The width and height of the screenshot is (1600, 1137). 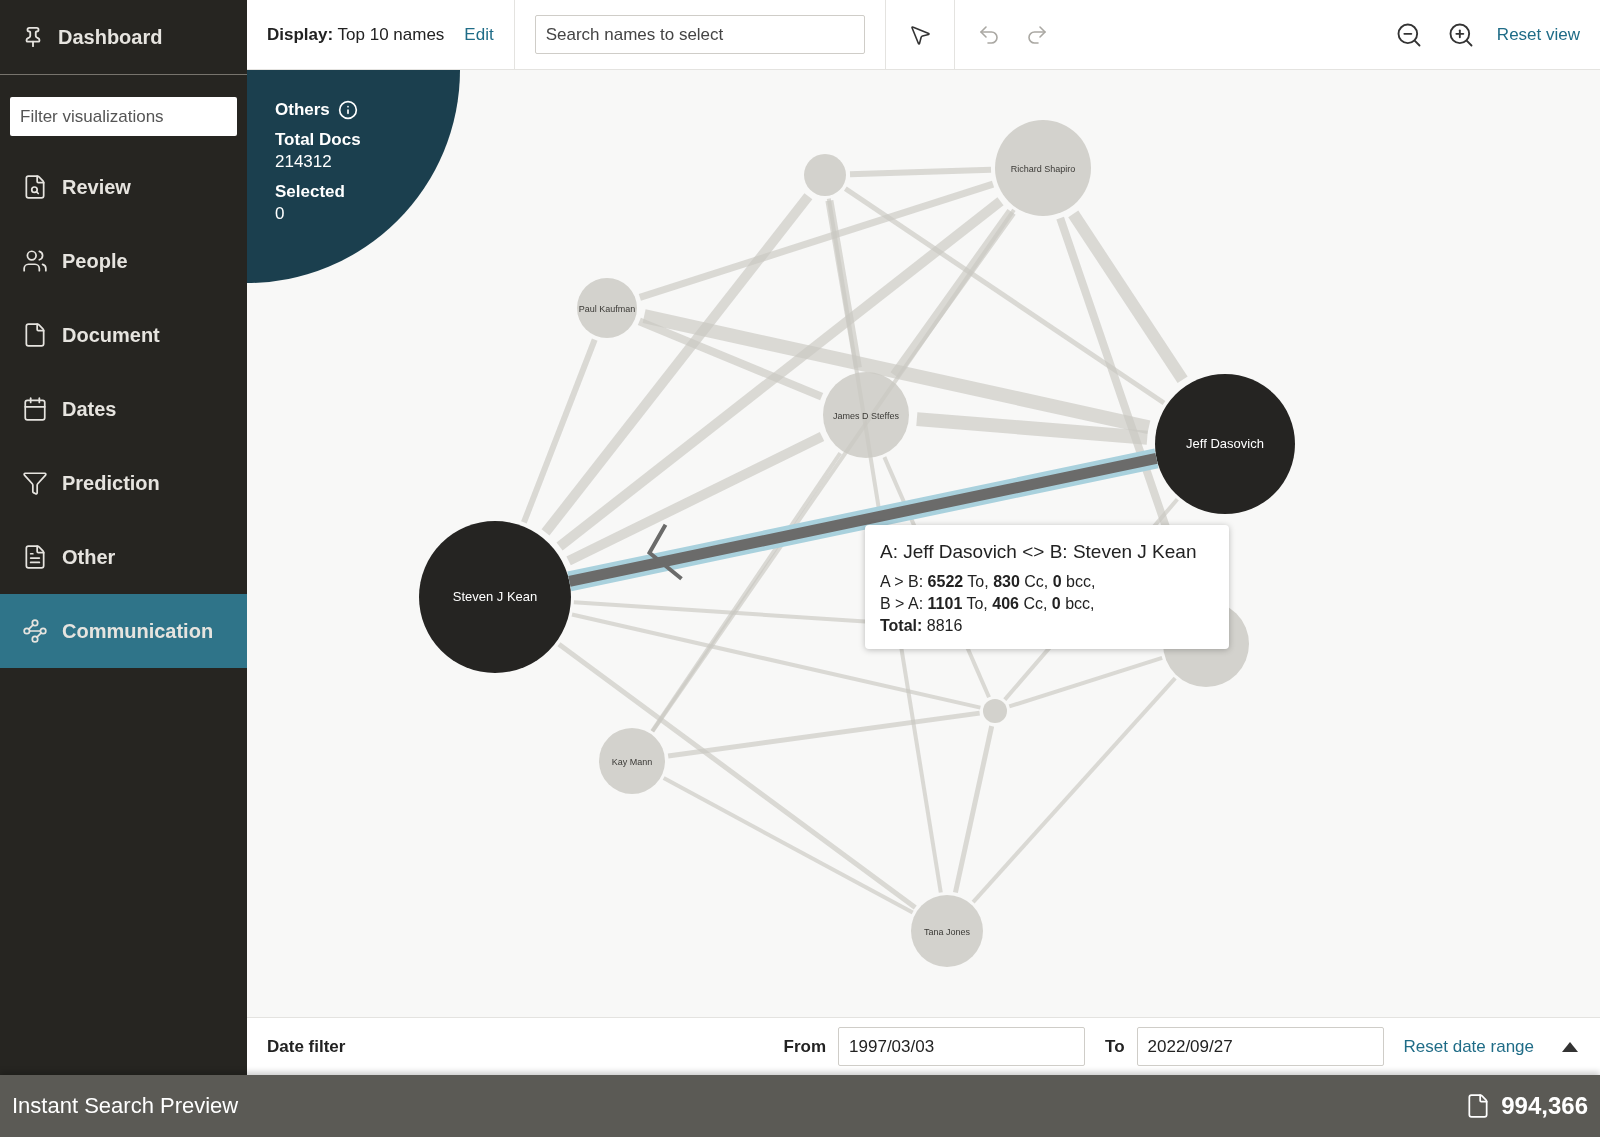 What do you see at coordinates (632, 762) in the screenshot?
I see `node-label: Kay Mann` at bounding box center [632, 762].